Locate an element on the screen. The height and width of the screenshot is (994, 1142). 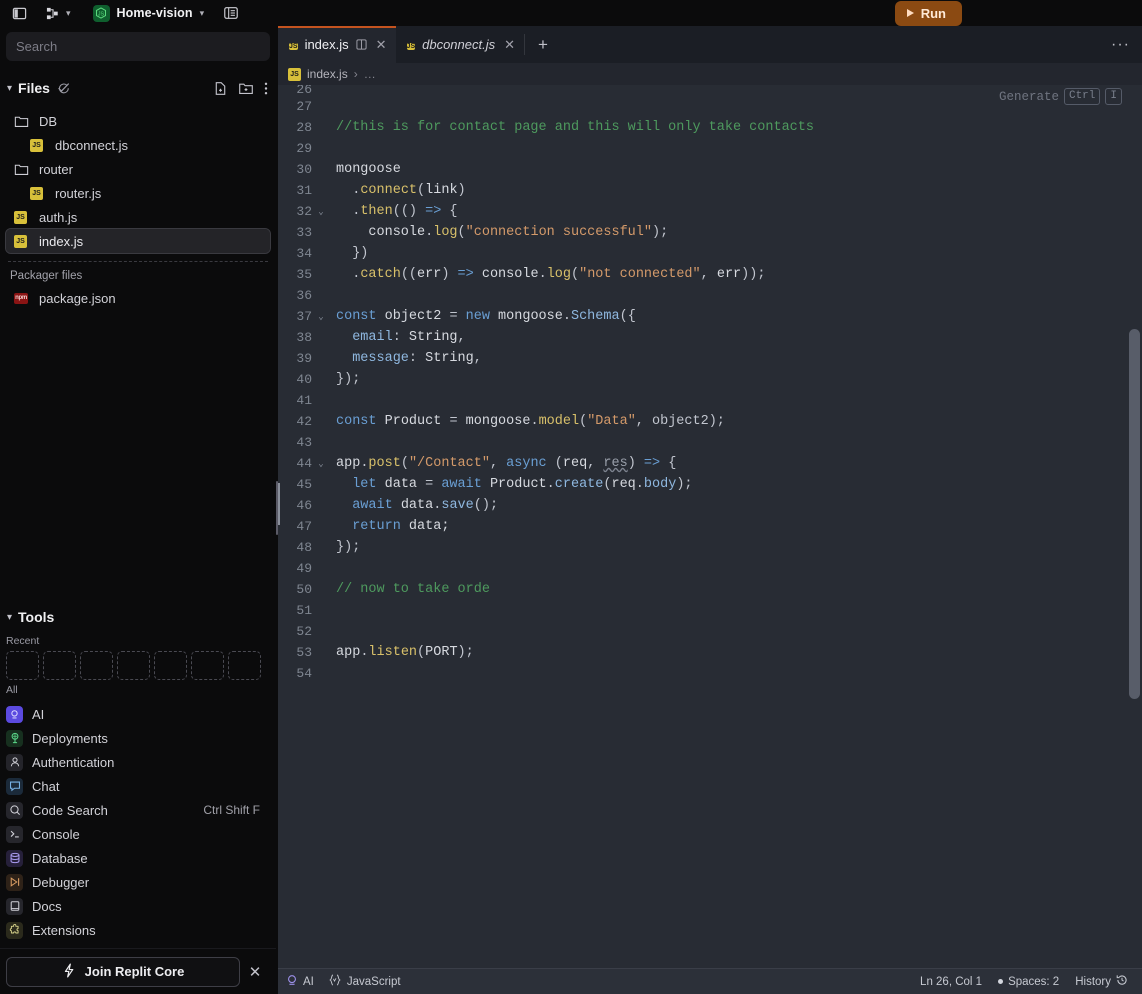
tool-item-authentication: Authentication is located at coordinates (138, 762).